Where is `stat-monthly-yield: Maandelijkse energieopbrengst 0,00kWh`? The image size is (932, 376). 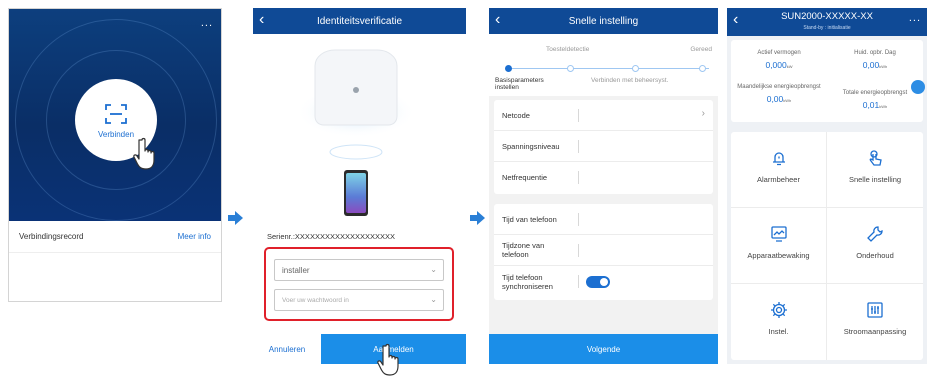 stat-monthly-yield: Maandelijkse energieopbrengst 0,00kWh is located at coordinates (779, 94).